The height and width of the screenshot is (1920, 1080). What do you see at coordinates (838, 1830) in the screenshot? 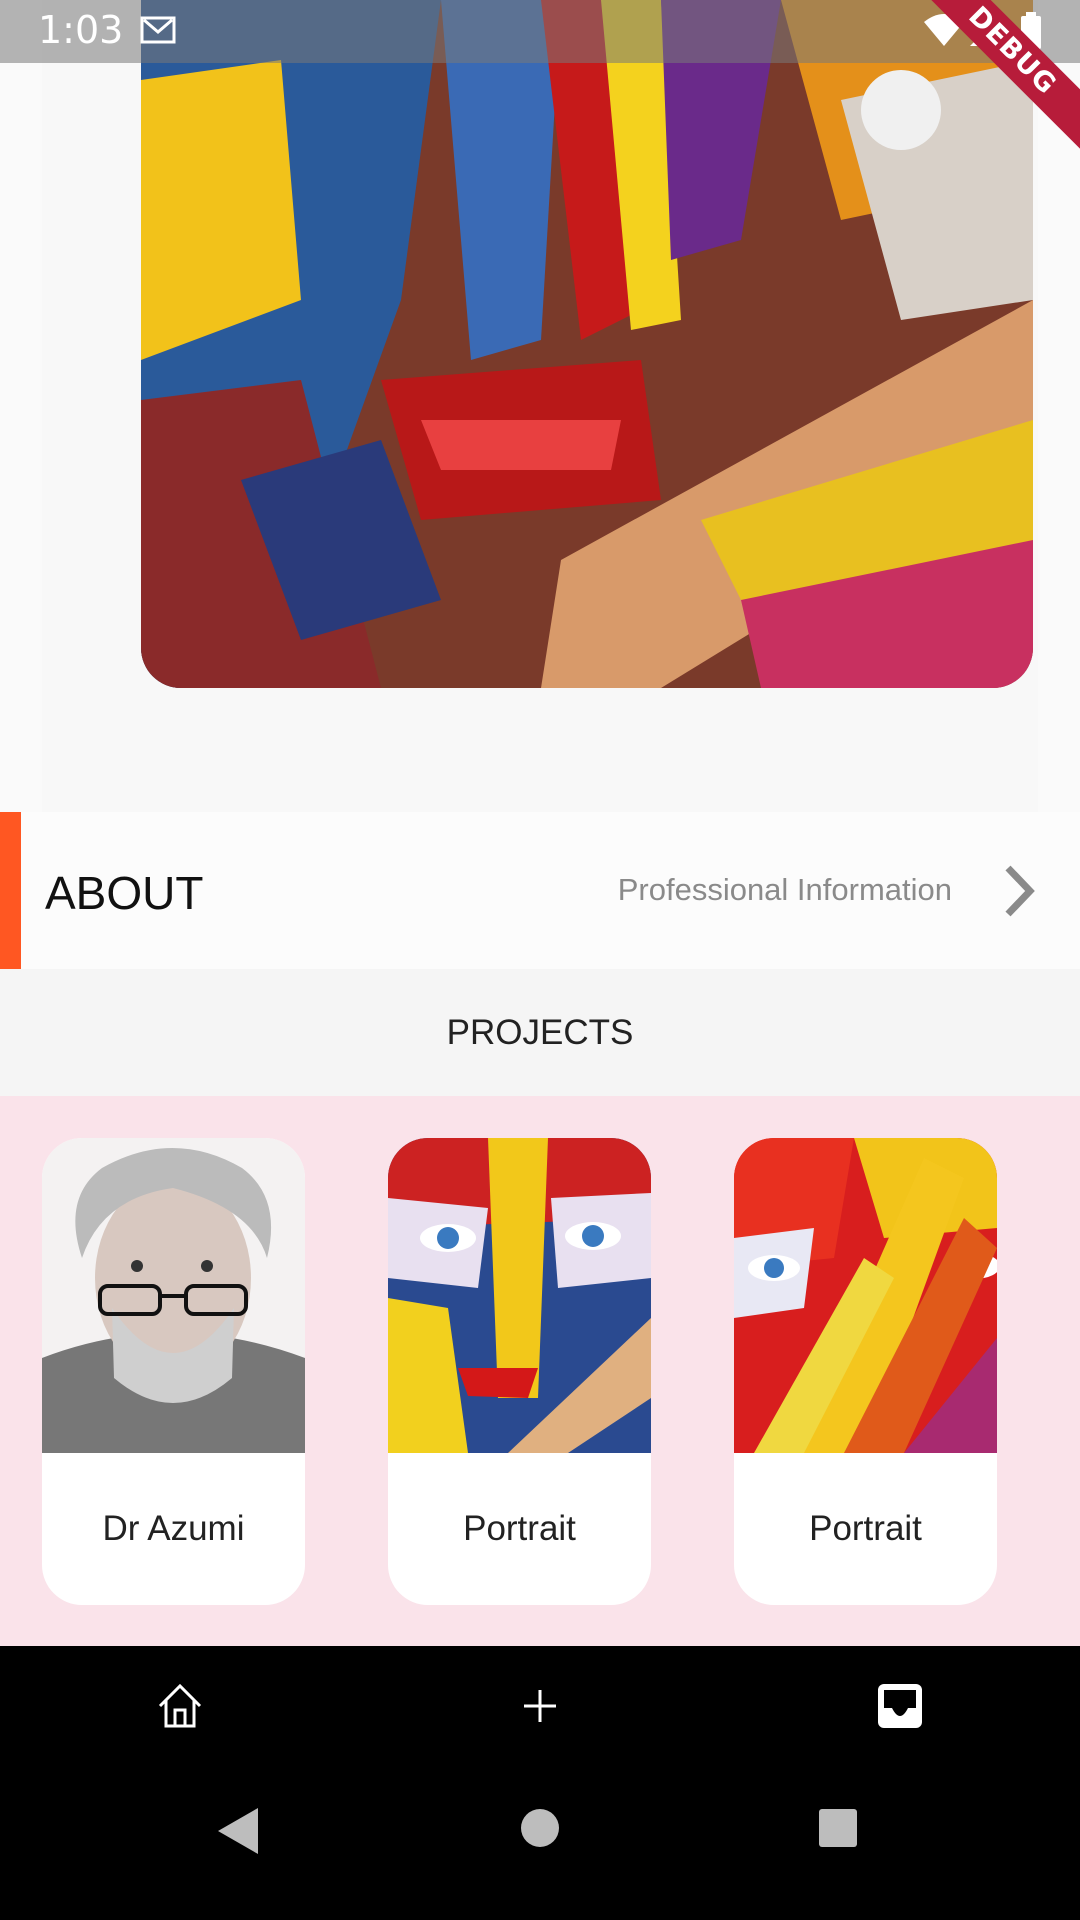
I see `recents-icon` at bounding box center [838, 1830].